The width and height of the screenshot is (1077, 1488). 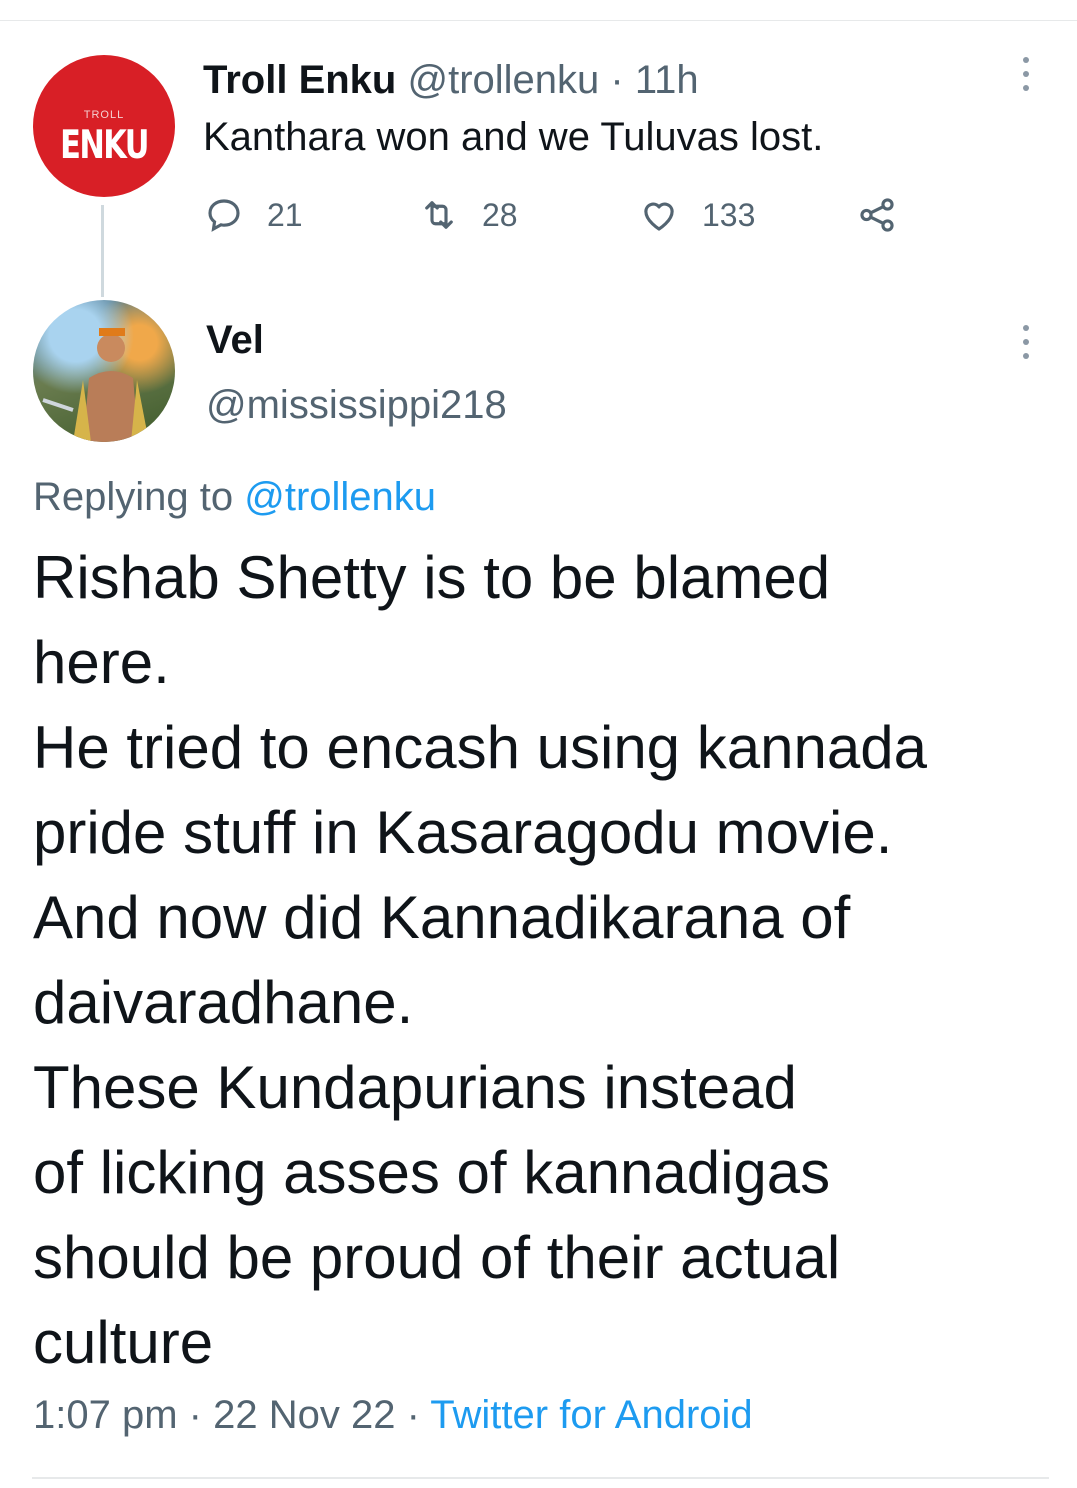 I want to click on tweet-body-line: He tried to encash using kannada, so click(x=480, y=747).